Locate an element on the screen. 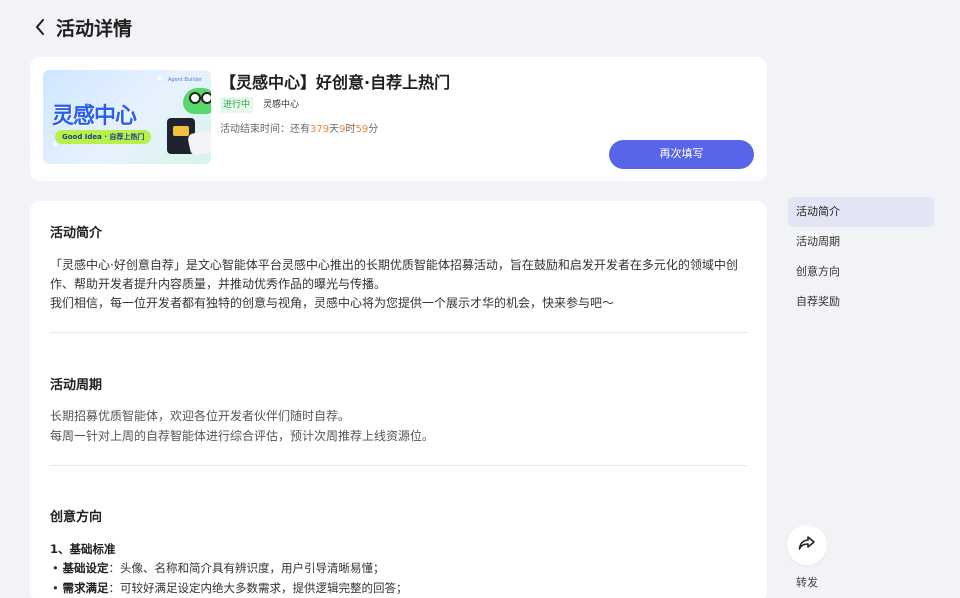 This screenshot has height=598, width=960. bullet-key: 基础设定 is located at coordinates (85, 568).